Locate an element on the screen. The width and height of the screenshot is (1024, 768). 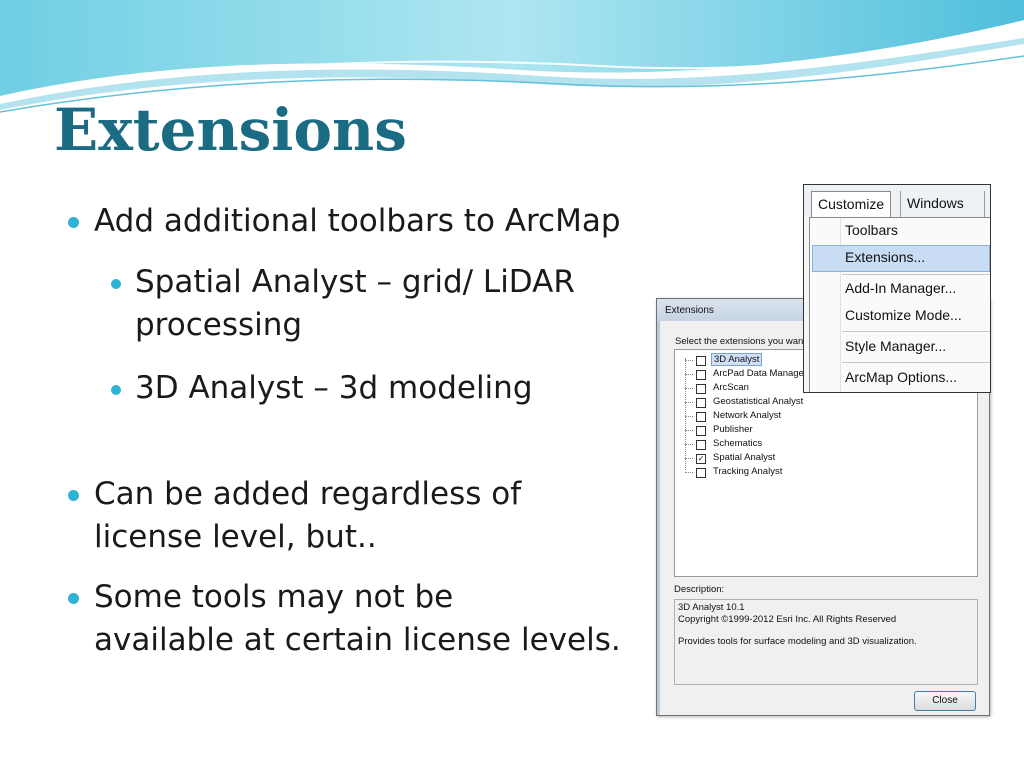
description-label: Description: is located at coordinates (699, 589).